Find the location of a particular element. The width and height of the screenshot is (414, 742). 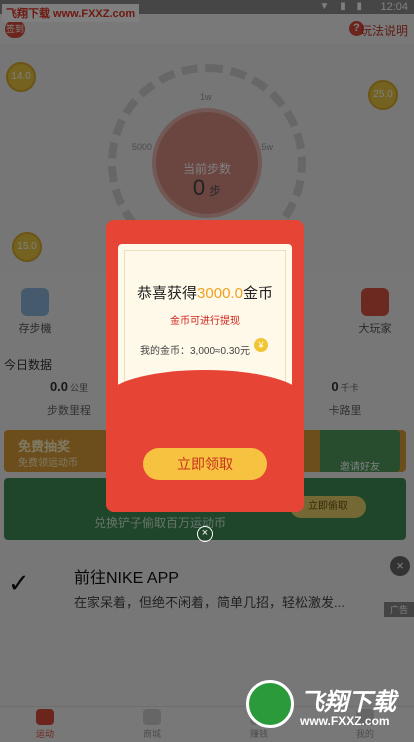

claim-button: 立即领取 is located at coordinates (205, 464).